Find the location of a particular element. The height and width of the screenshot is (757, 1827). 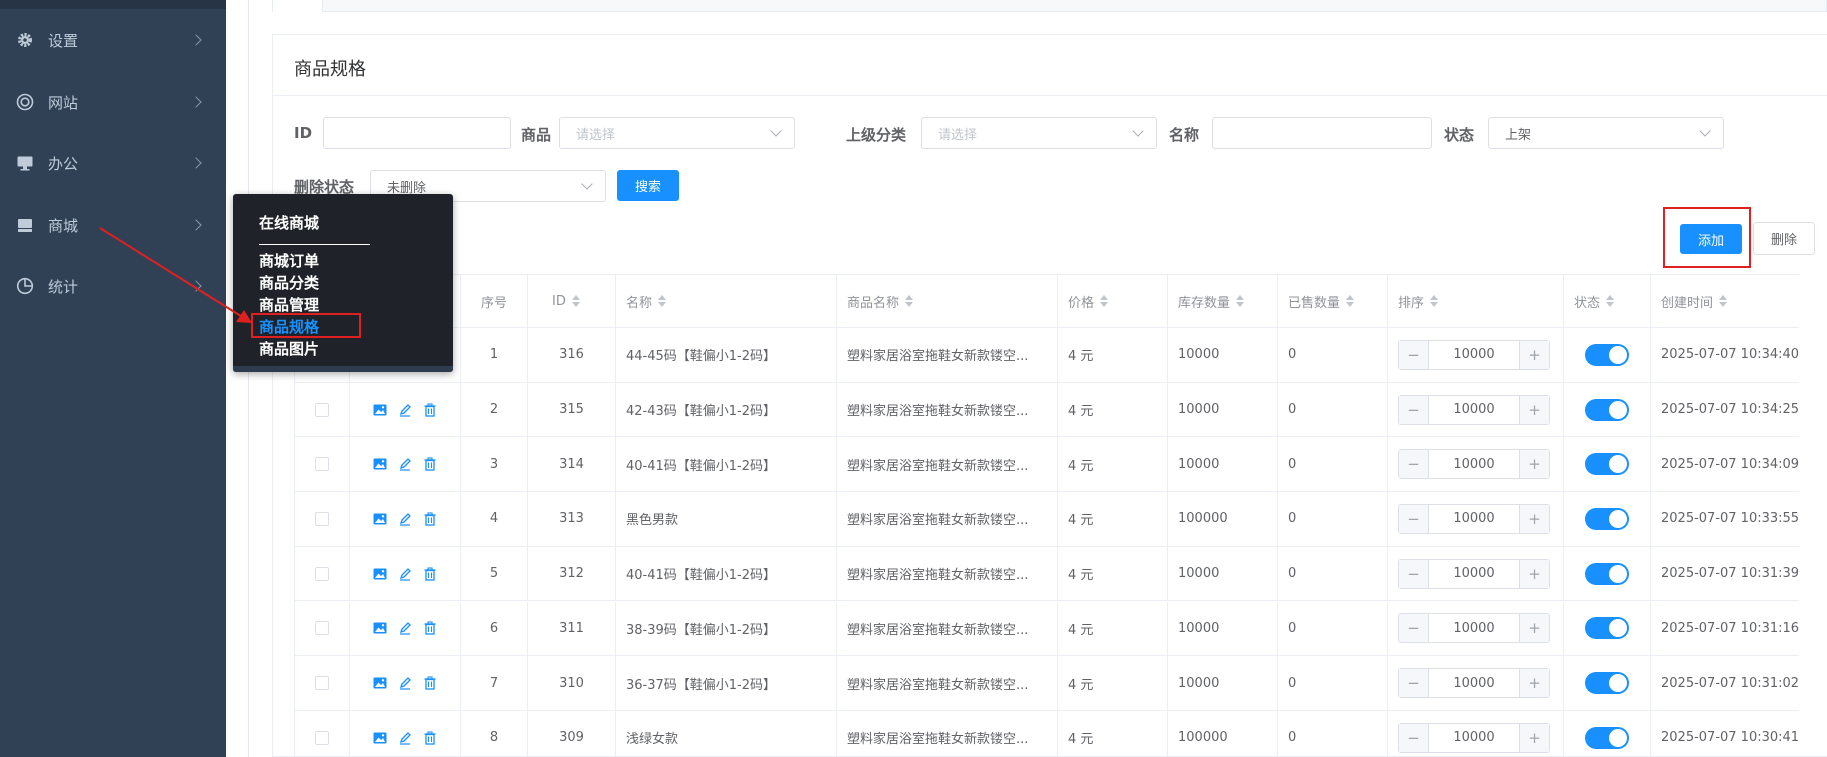

annotation-arrow is located at coordinates (175, 275).